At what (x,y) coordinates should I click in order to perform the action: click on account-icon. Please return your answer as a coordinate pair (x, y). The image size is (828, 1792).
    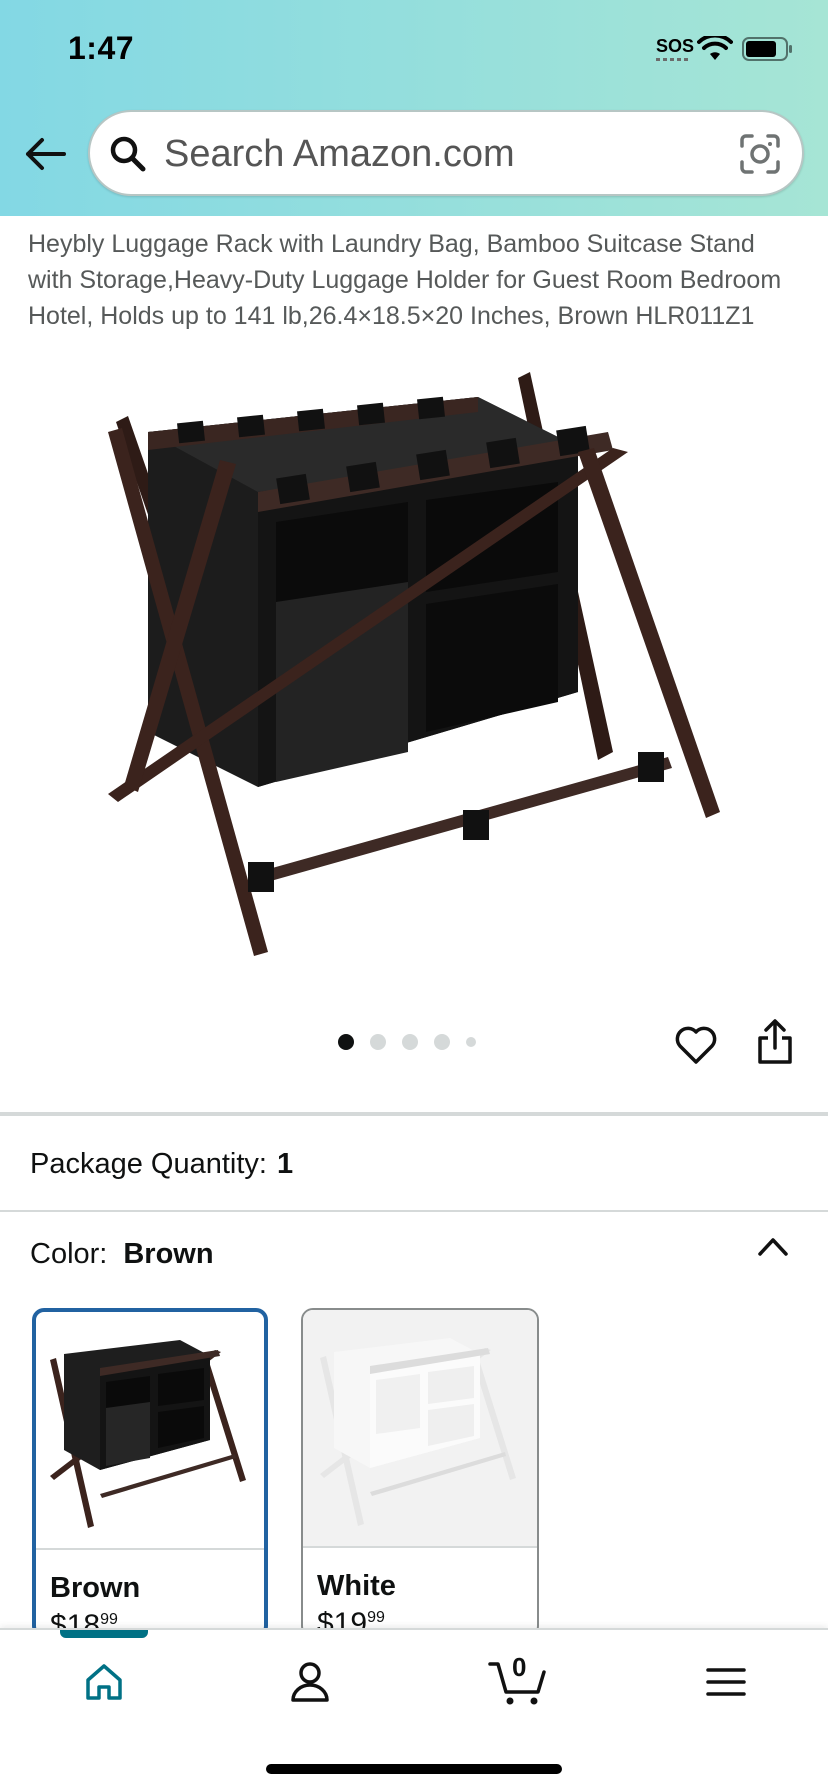
    Looking at the image, I should click on (310, 1682).